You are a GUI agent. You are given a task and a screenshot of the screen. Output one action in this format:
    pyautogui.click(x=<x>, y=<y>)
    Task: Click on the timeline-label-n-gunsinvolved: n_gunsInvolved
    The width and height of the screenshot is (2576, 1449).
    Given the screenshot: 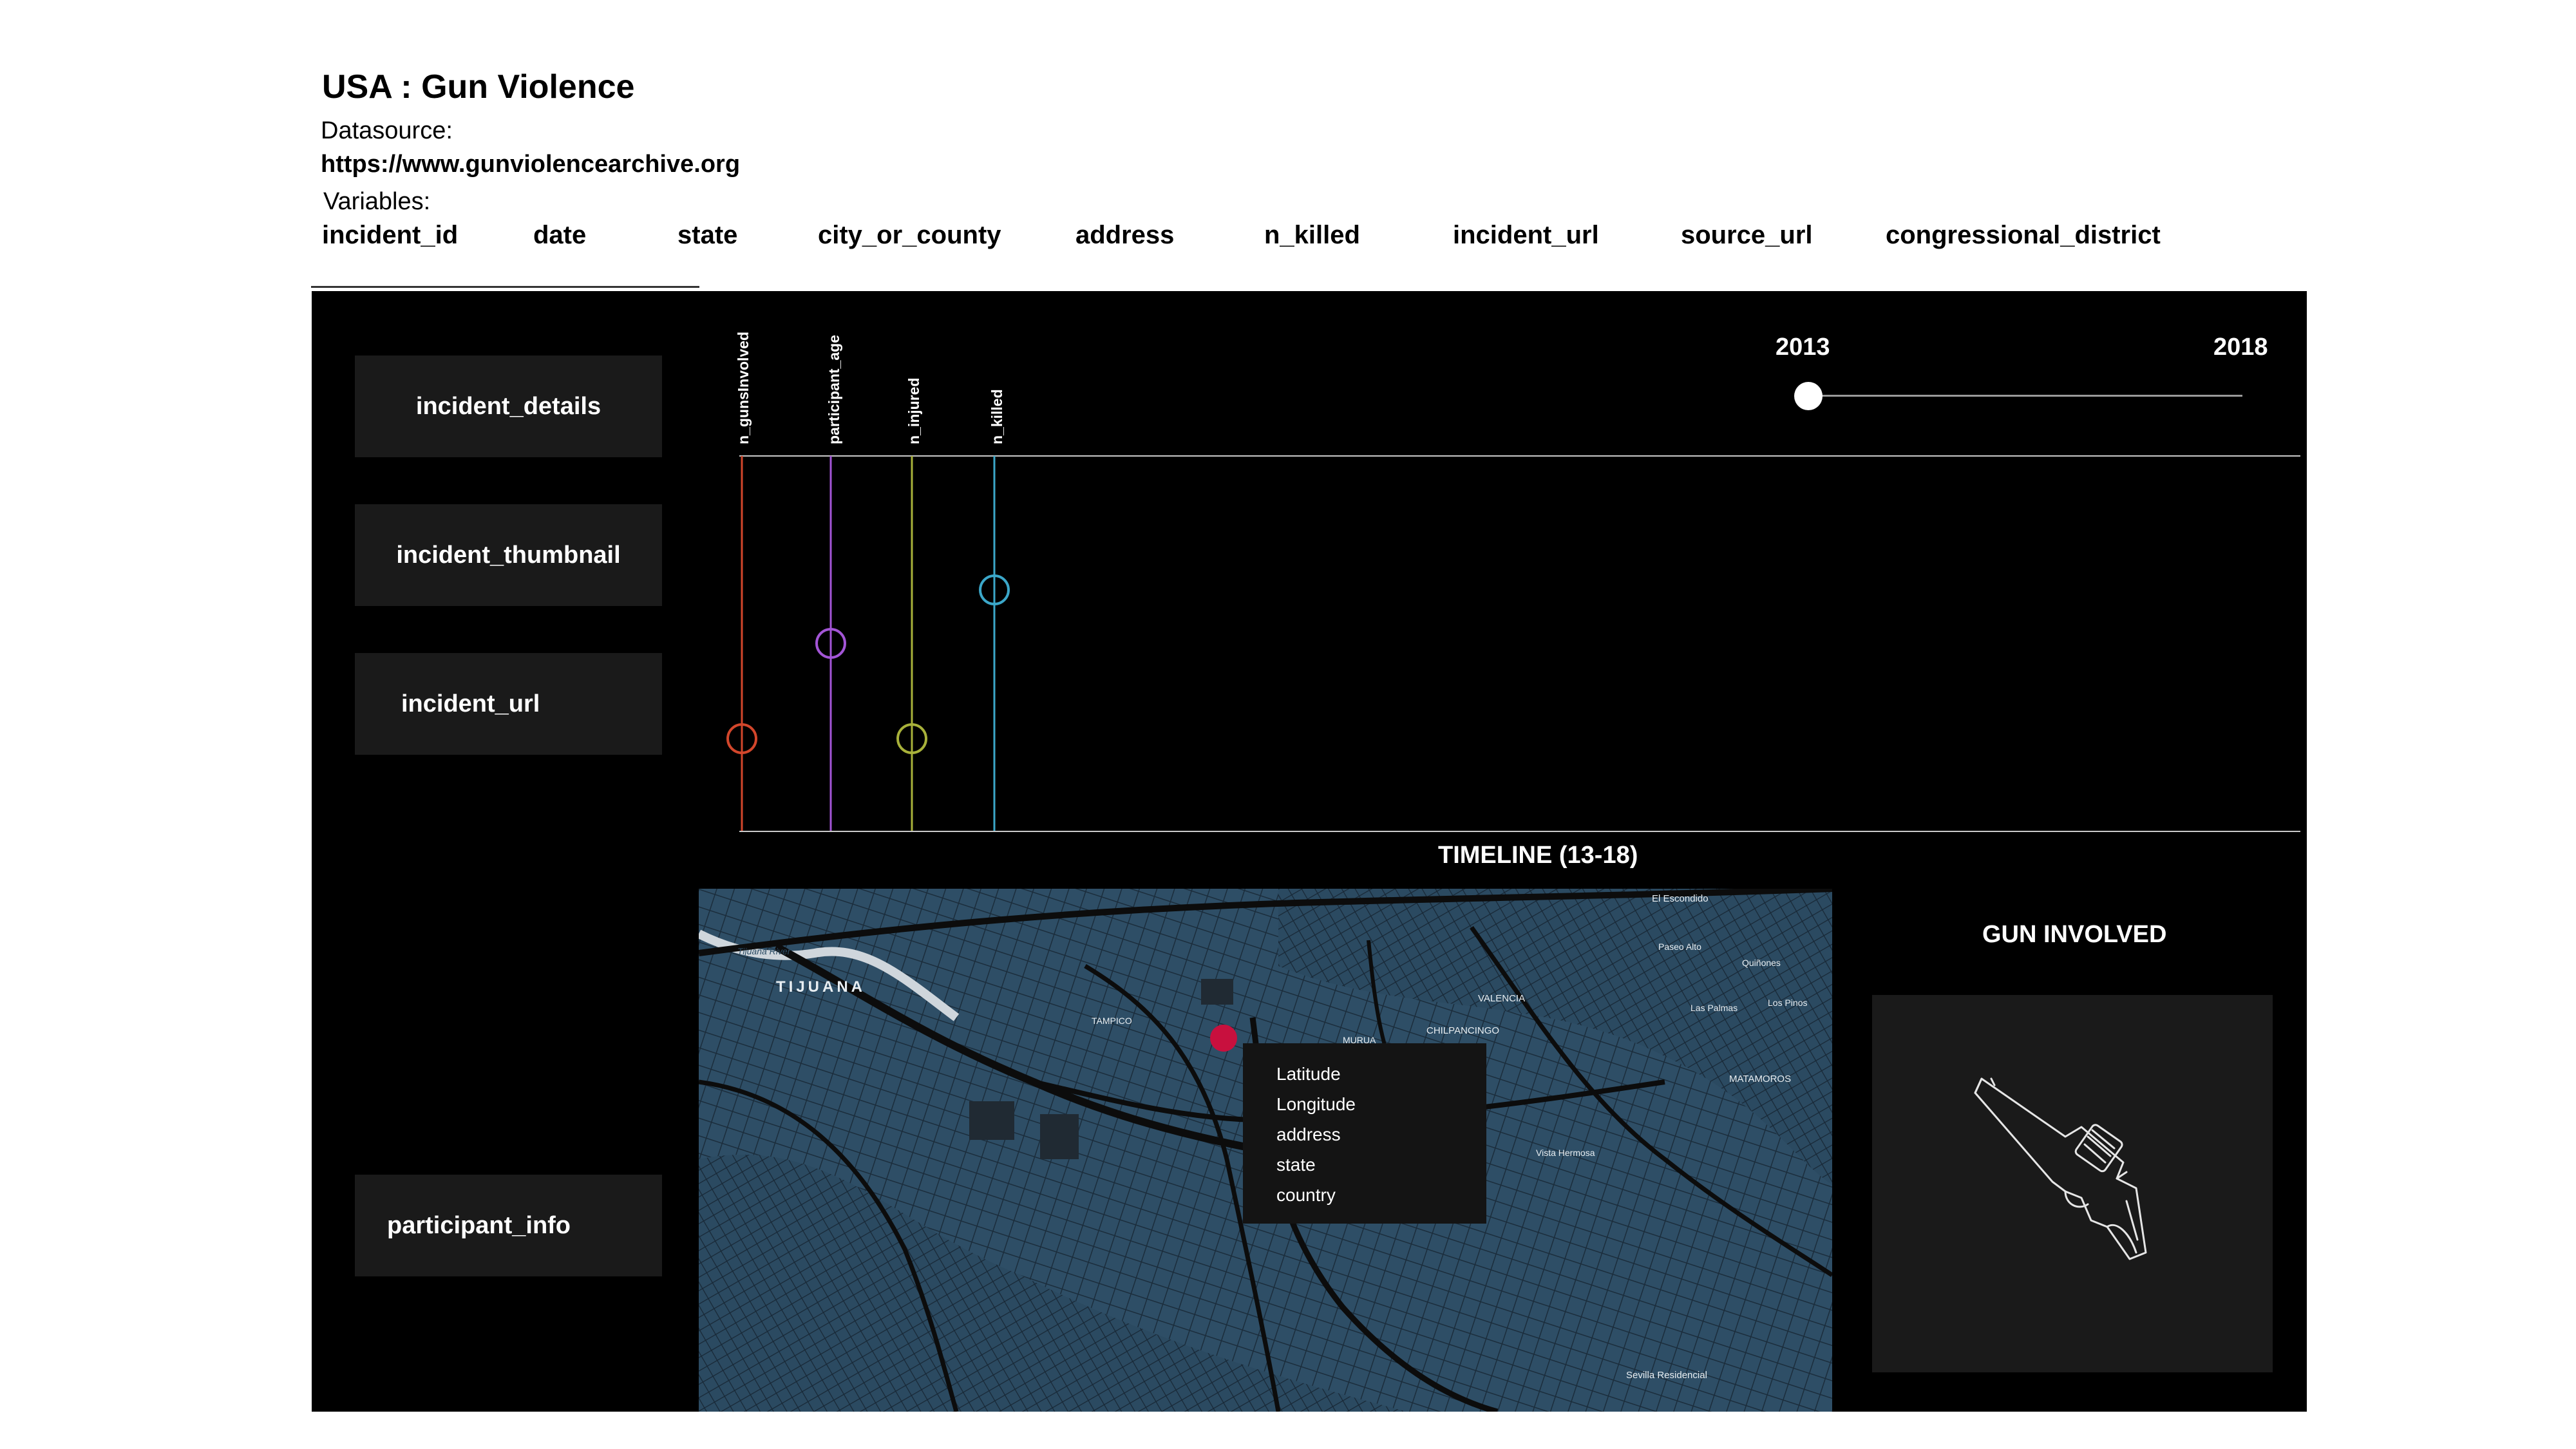 What is the action you would take?
    pyautogui.click(x=744, y=387)
    